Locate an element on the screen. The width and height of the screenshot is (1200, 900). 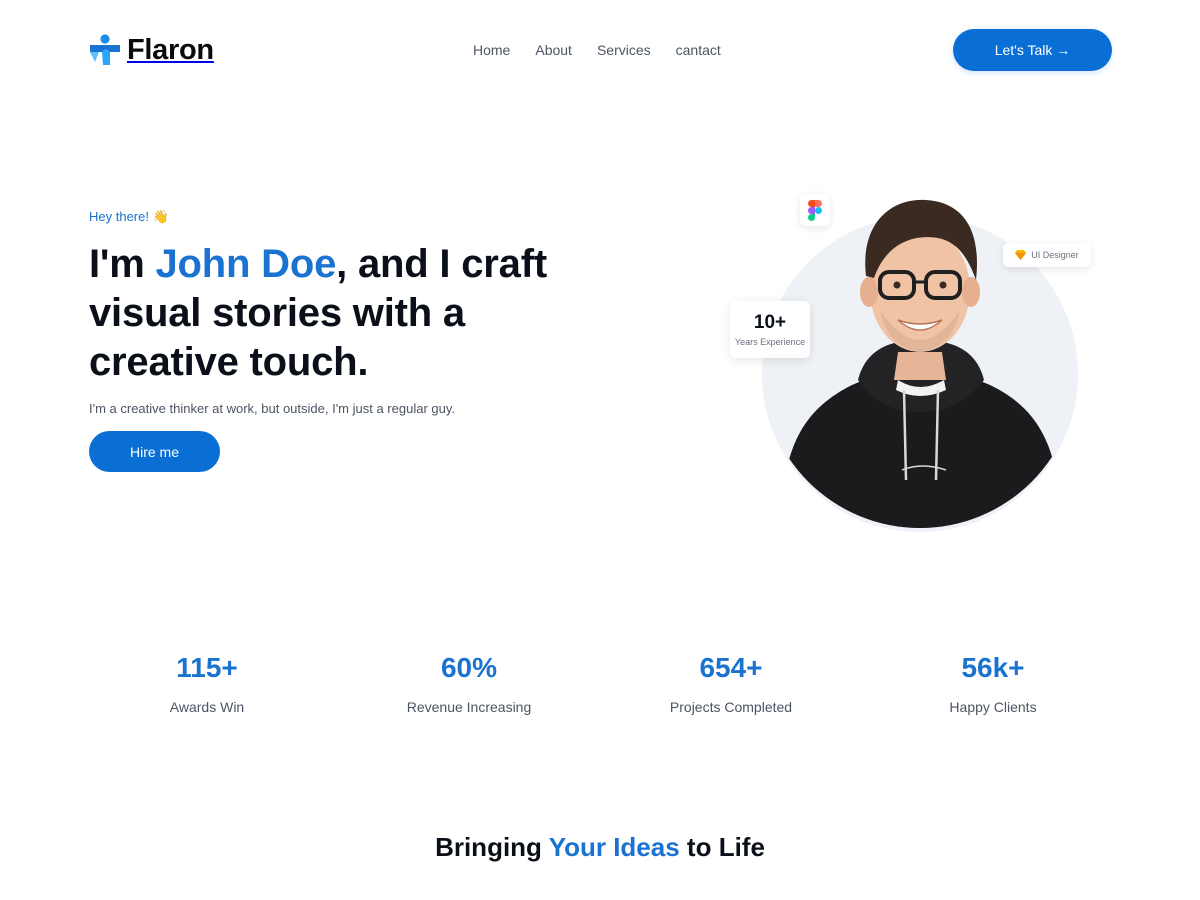
stat-label: Awards Win is located at coordinates (207, 707).